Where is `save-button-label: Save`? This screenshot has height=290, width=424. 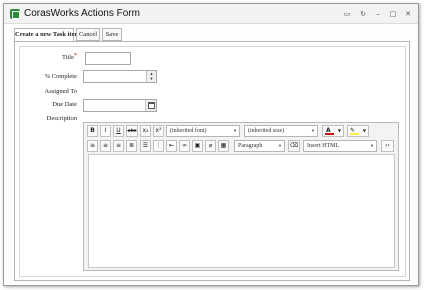
save-button-label: Save is located at coordinates (112, 34).